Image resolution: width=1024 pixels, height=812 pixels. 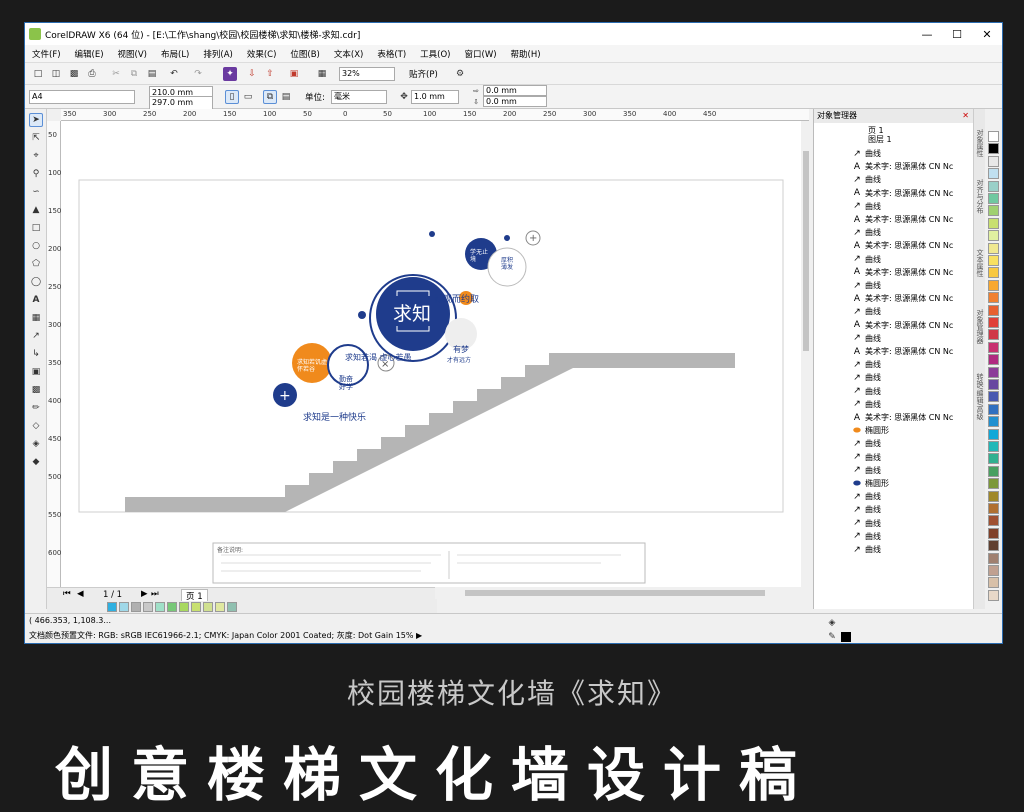 I want to click on polygon-tool-icon: ⬠, so click(x=36, y=264).